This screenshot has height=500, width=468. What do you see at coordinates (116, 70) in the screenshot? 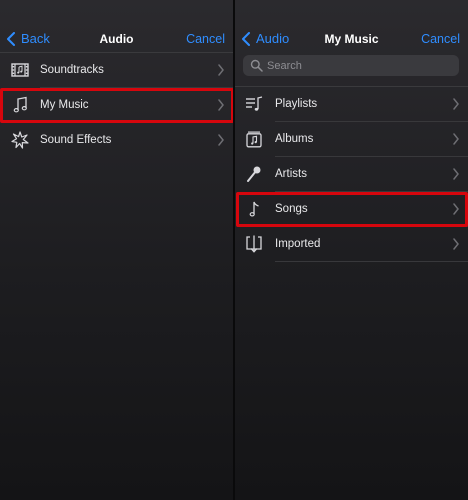
I see `list-item-soundtracks: Soundtracks` at bounding box center [116, 70].